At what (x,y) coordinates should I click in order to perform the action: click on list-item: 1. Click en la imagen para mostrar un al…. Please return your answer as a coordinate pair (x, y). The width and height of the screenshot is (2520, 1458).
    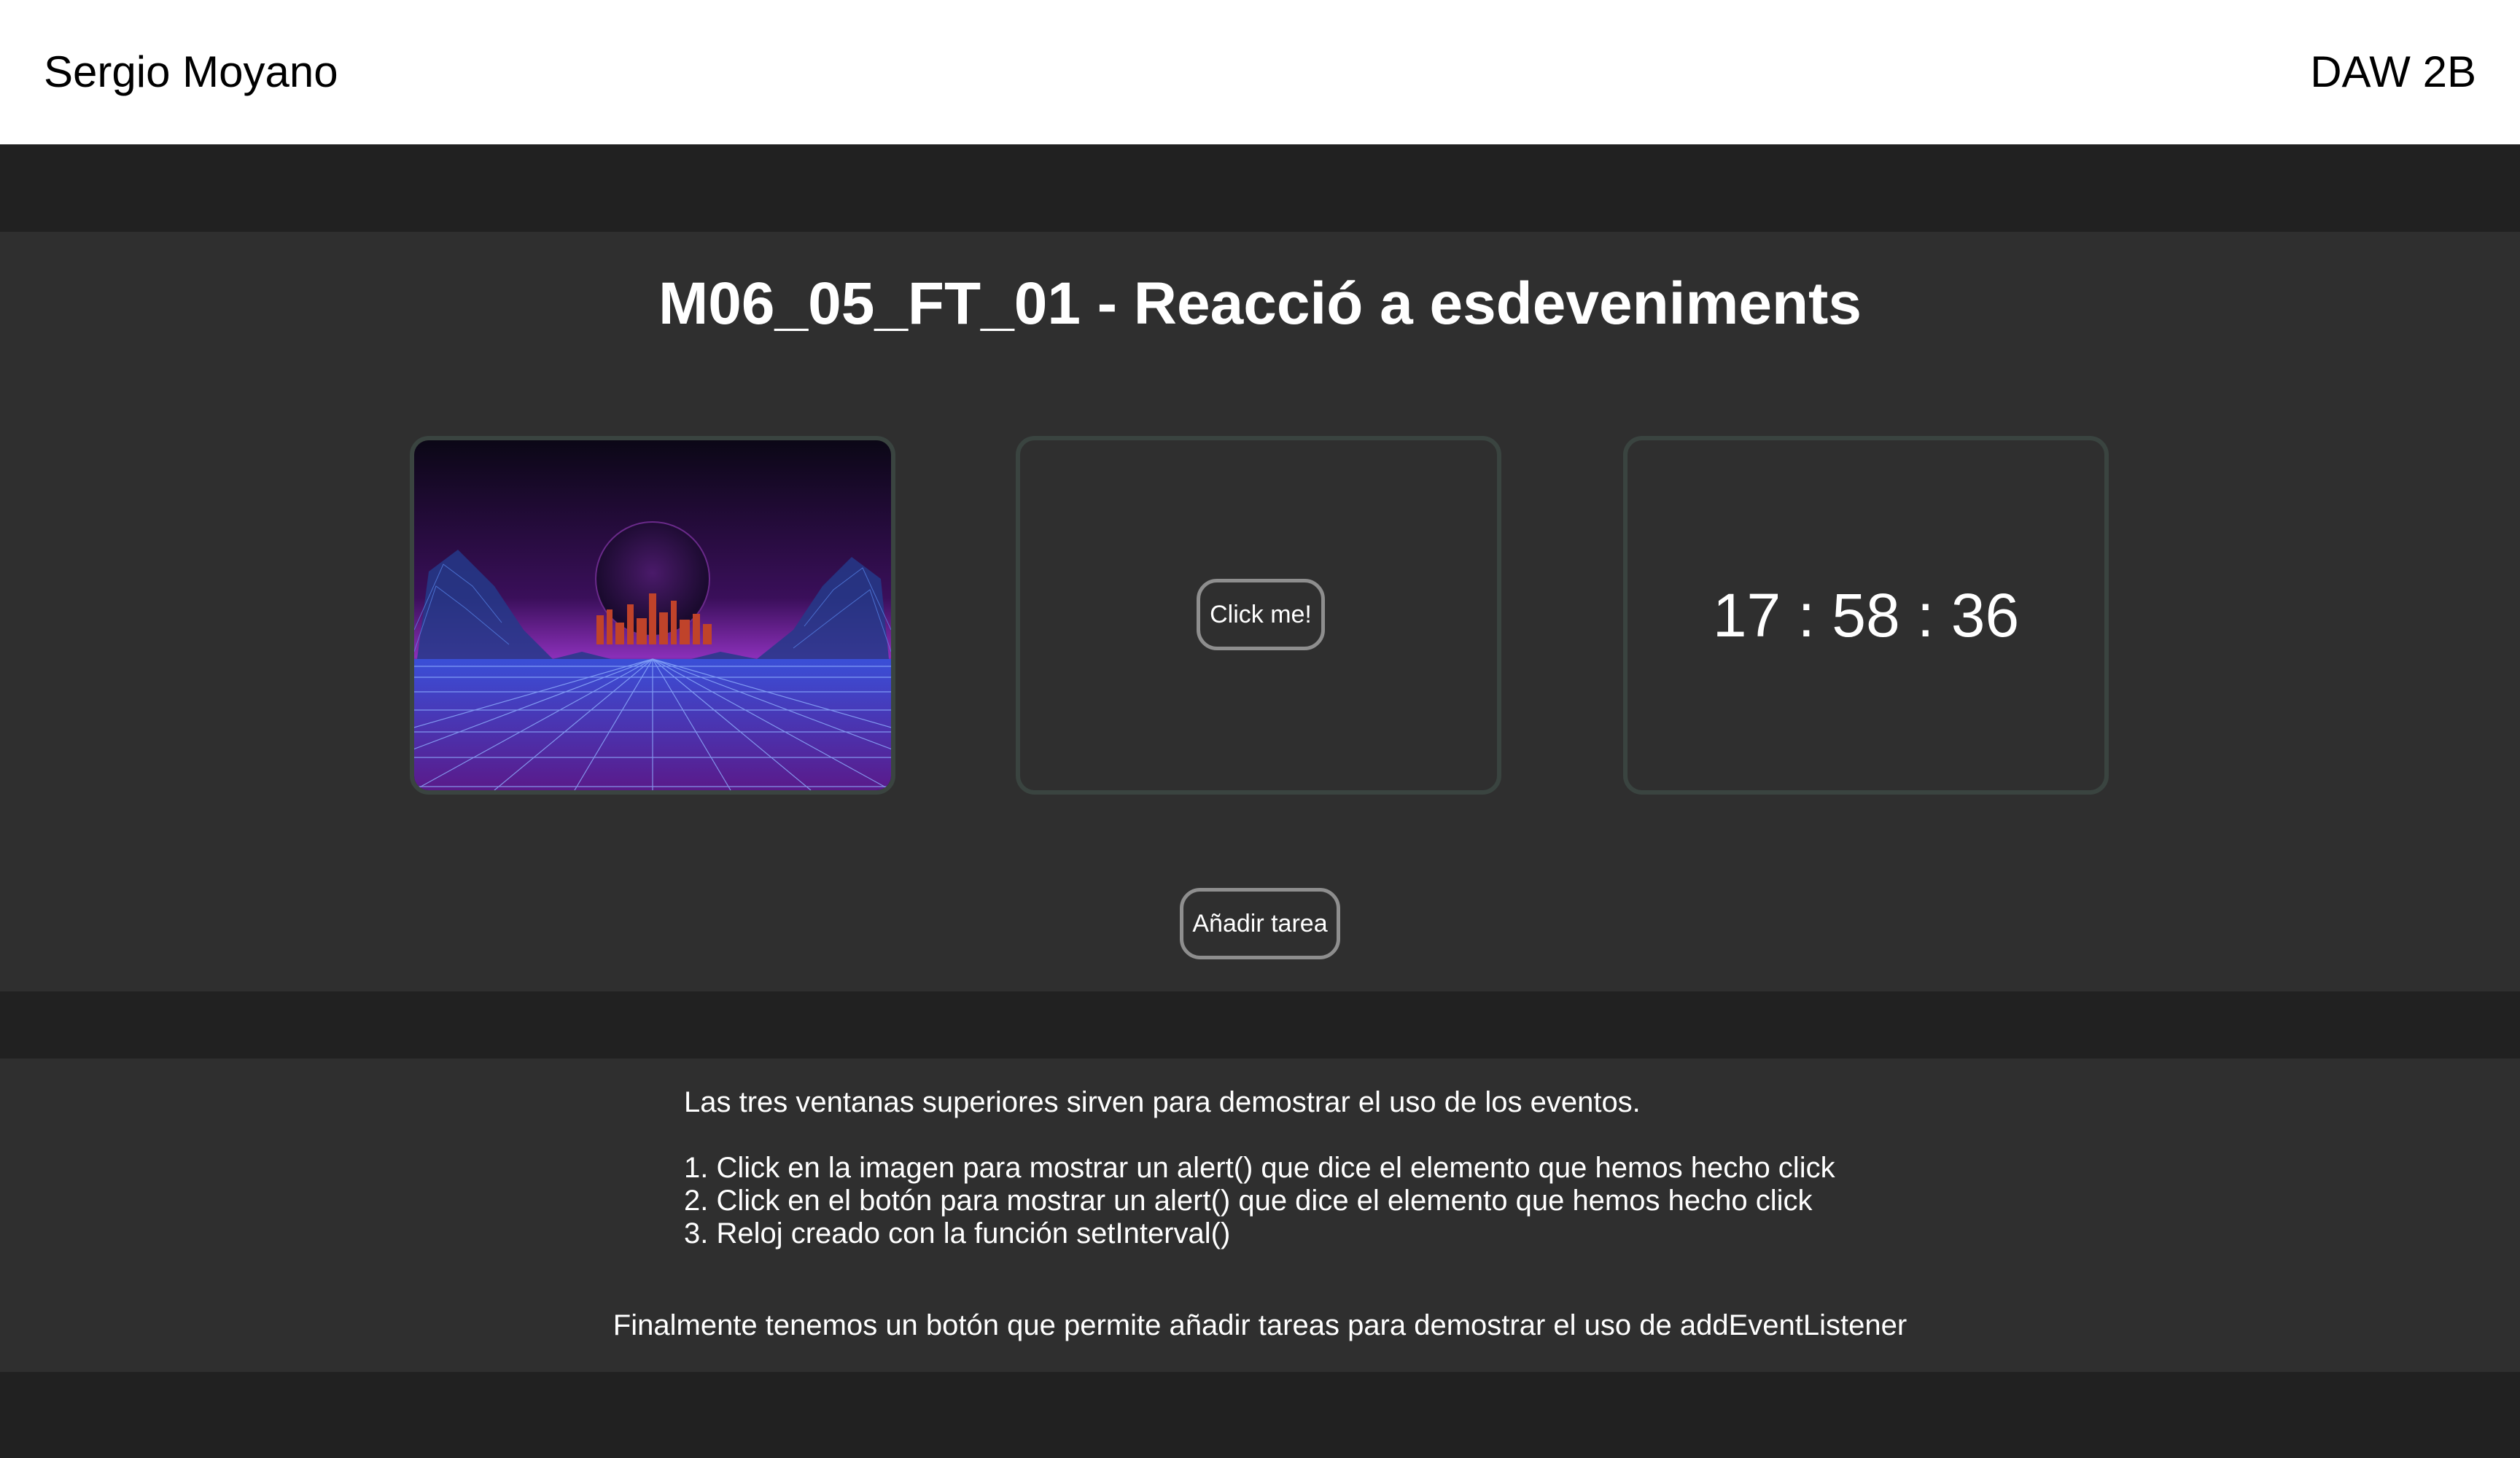
    Looking at the image, I should click on (1259, 1168).